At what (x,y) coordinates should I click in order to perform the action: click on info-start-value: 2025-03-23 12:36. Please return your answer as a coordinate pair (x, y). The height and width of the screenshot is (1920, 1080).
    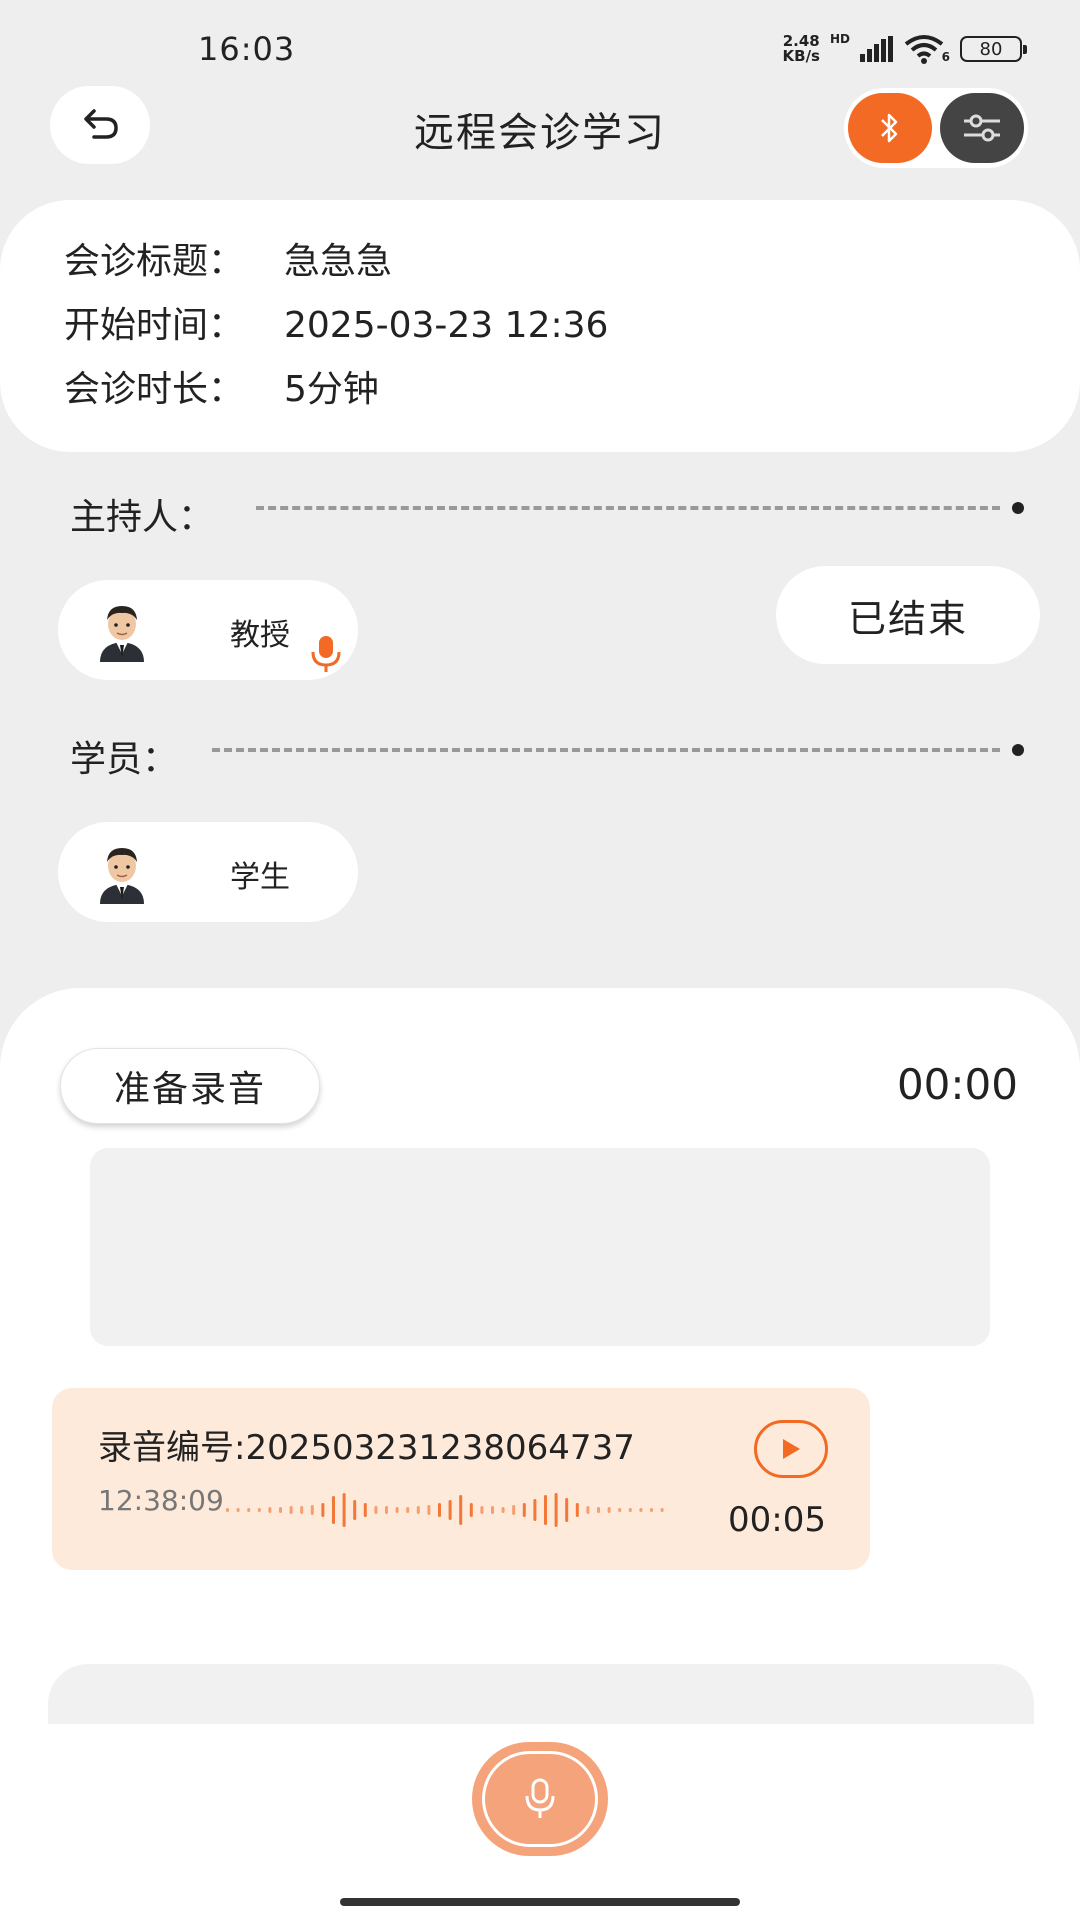
    Looking at the image, I should click on (446, 325).